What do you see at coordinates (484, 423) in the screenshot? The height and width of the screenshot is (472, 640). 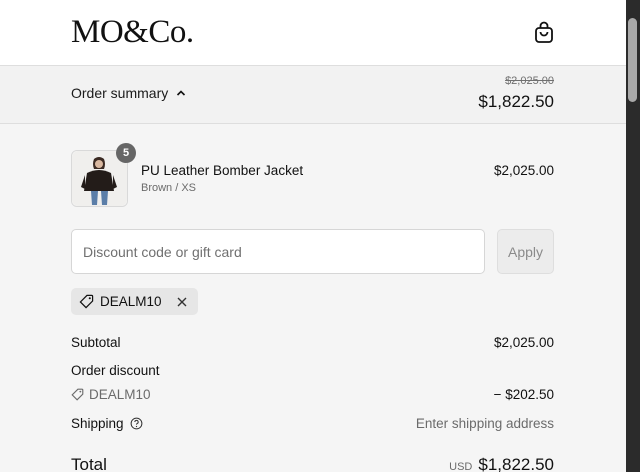 I see `shipping-value: Enter shipping address` at bounding box center [484, 423].